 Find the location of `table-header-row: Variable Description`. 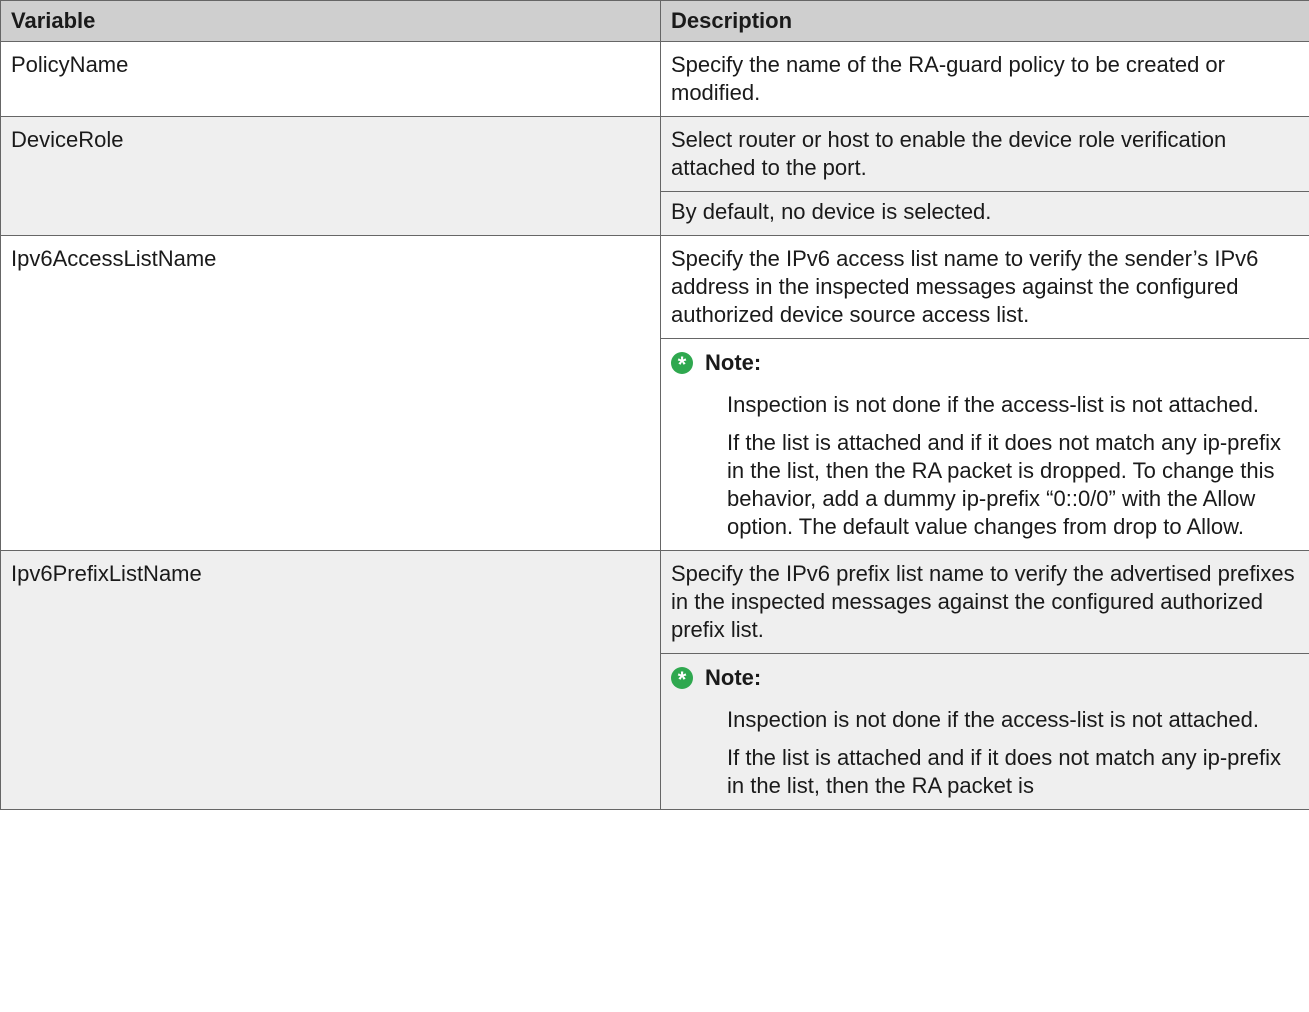

table-header-row: Variable Description is located at coordinates (654, 21).